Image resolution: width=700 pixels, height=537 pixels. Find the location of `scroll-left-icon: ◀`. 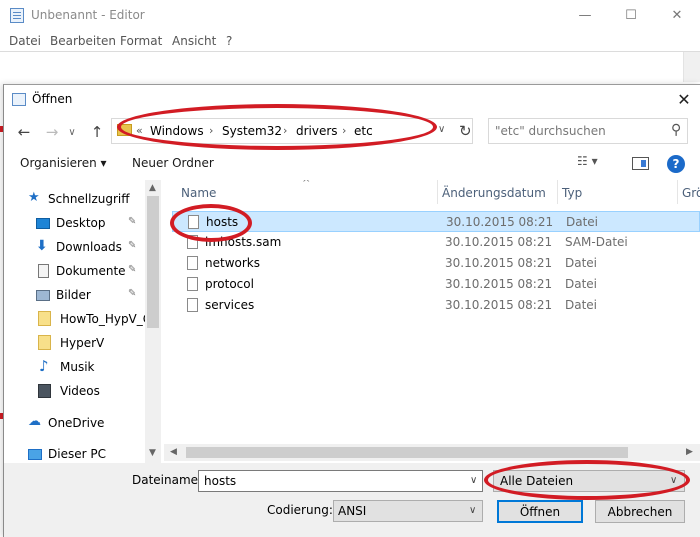

scroll-left-icon: ◀ is located at coordinates (173, 452).